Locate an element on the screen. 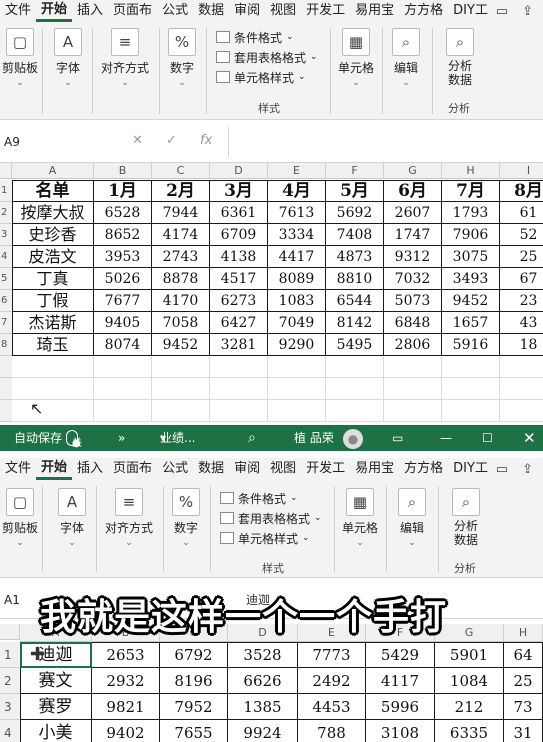 This screenshot has width=543, height=742. table-cell: 2607 is located at coordinates (413, 213).